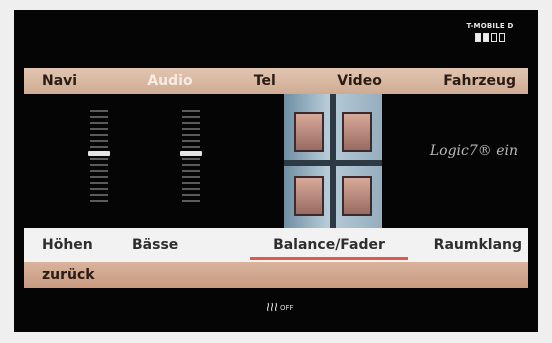 The width and height of the screenshot is (552, 343). I want to click on logic7-status: Logic7® ein, so click(473, 151).